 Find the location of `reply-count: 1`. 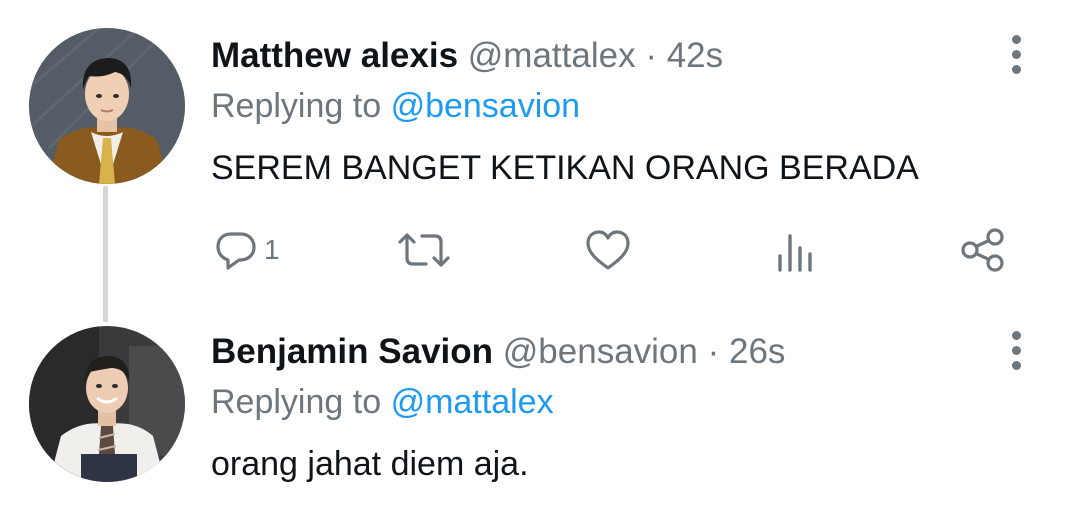

reply-count: 1 is located at coordinates (272, 249).